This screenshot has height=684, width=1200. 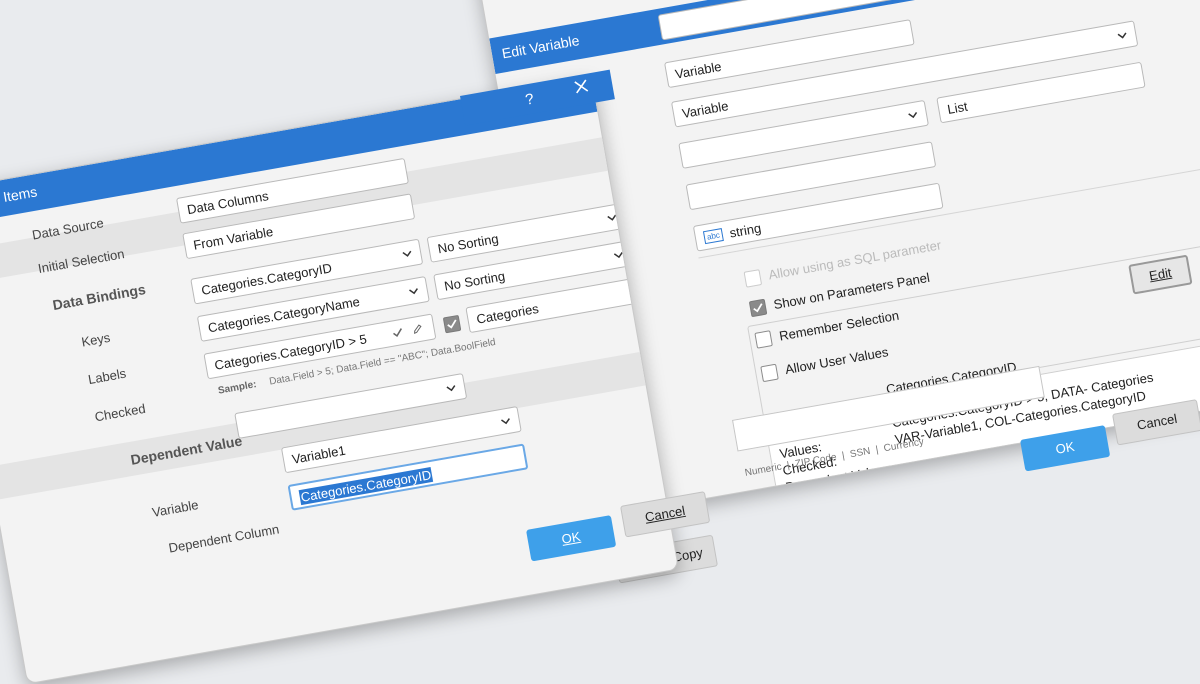 I want to click on edit-variable-title: Edit Variable, so click(x=540, y=47).